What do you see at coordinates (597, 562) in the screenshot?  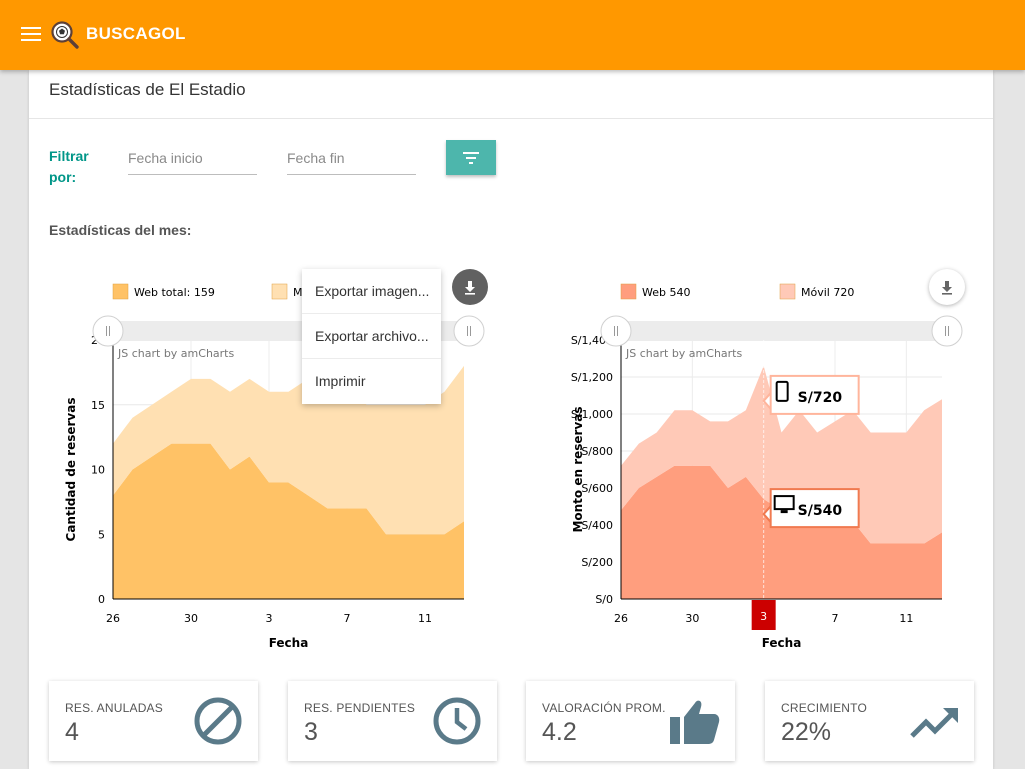 I see `y-tick-label: S/200` at bounding box center [597, 562].